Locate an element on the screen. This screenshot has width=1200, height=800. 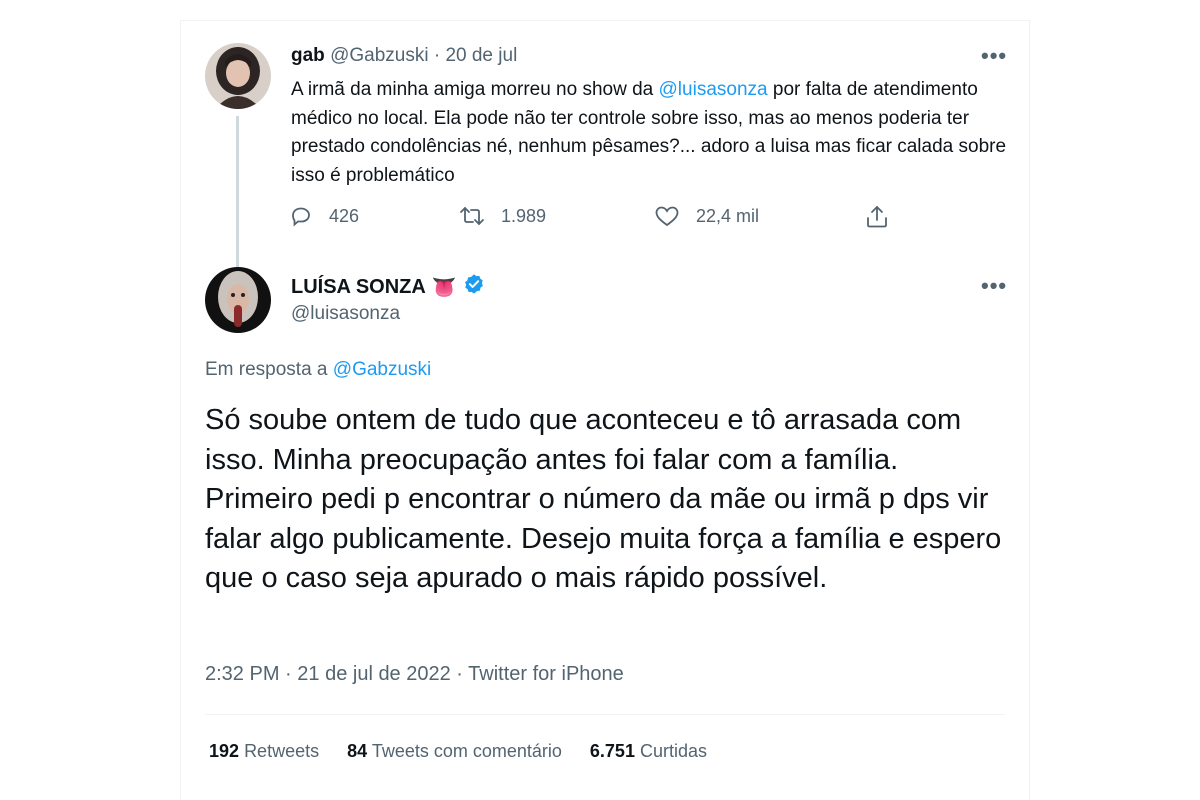
retweets-stat: 192 Retweets is located at coordinates (264, 751).